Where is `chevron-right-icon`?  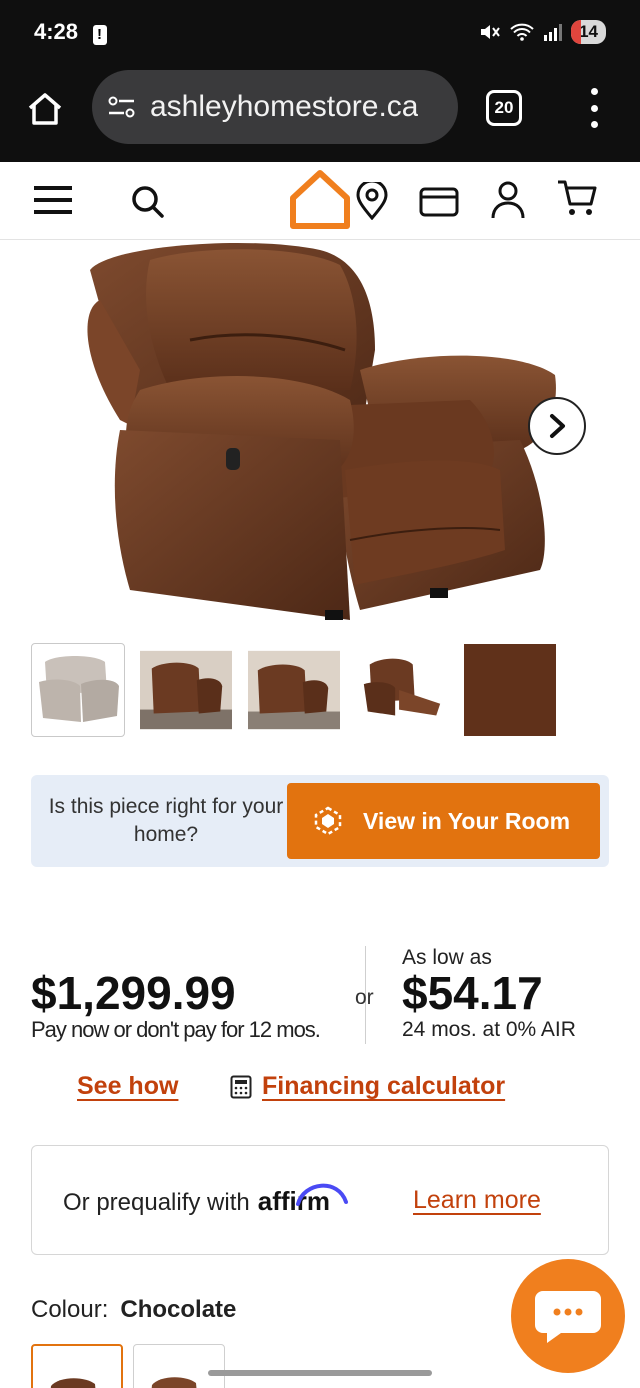
chevron-right-icon is located at coordinates (557, 426).